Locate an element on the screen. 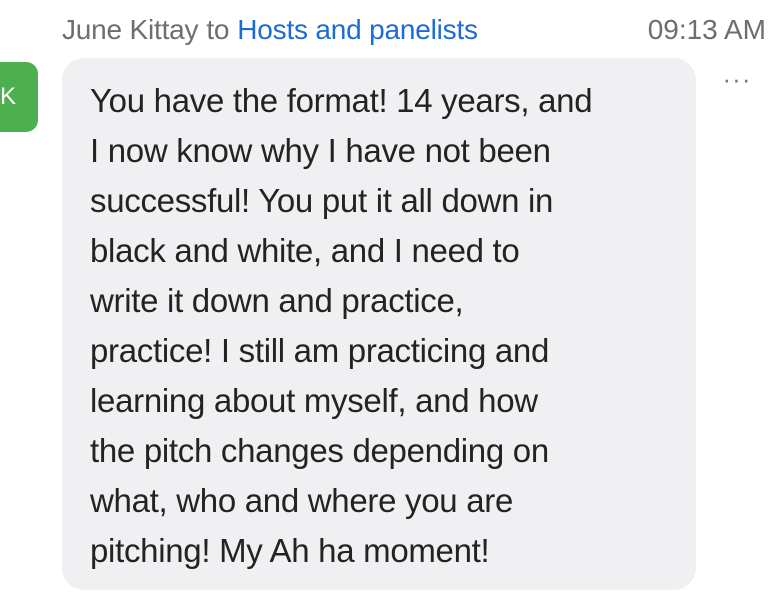 The height and width of the screenshot is (606, 772). more-options-button: ··· is located at coordinates (737, 78).